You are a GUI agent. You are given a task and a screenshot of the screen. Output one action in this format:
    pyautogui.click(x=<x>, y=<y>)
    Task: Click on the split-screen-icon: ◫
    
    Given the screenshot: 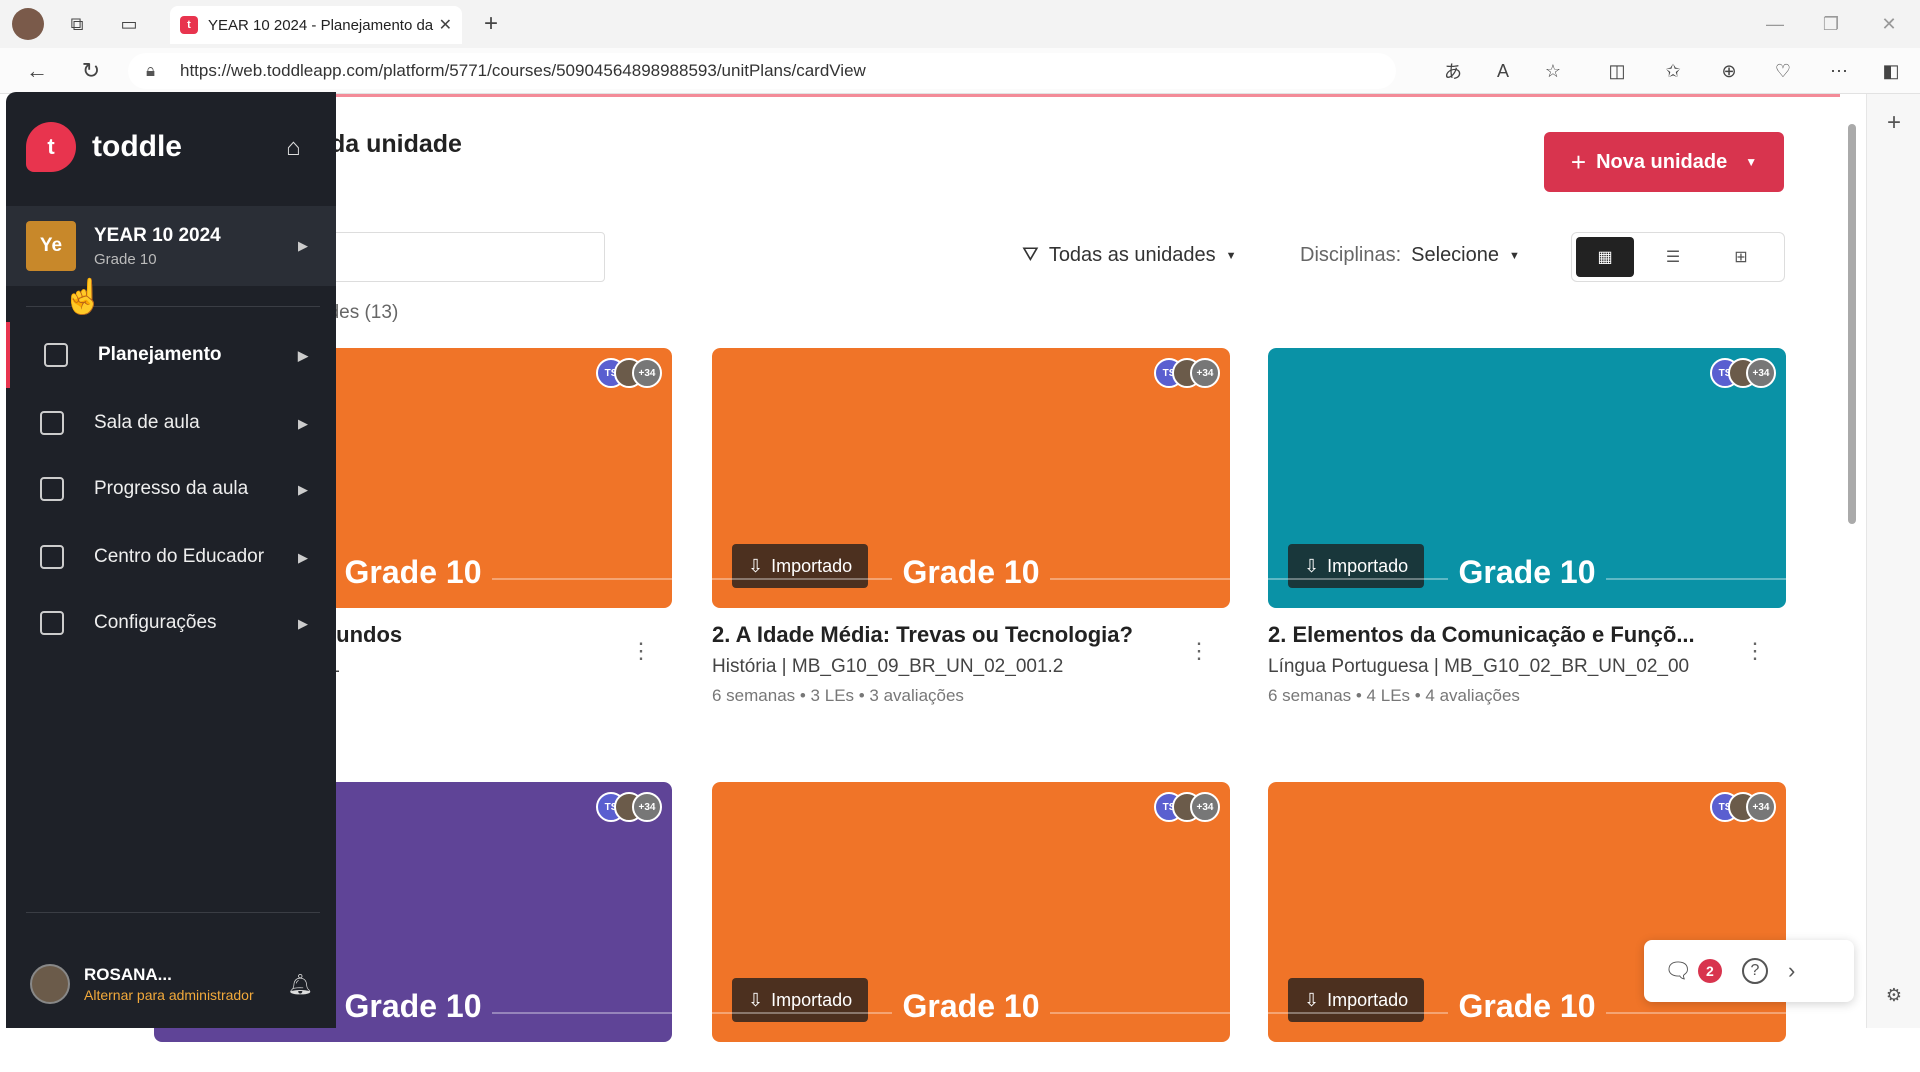 What is the action you would take?
    pyautogui.click(x=1617, y=71)
    